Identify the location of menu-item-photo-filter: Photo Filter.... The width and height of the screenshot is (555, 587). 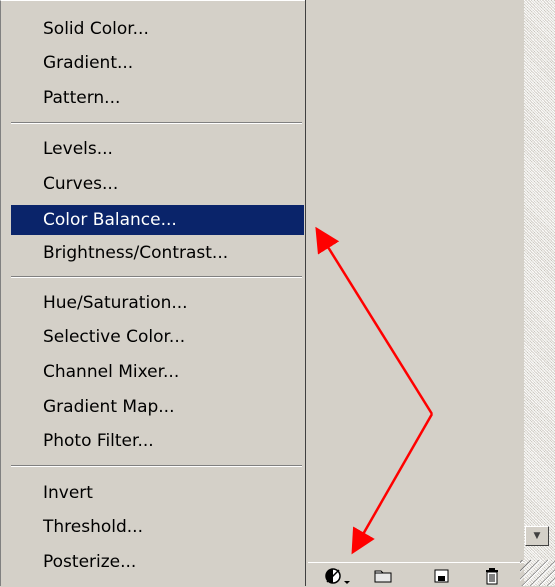
(157, 441).